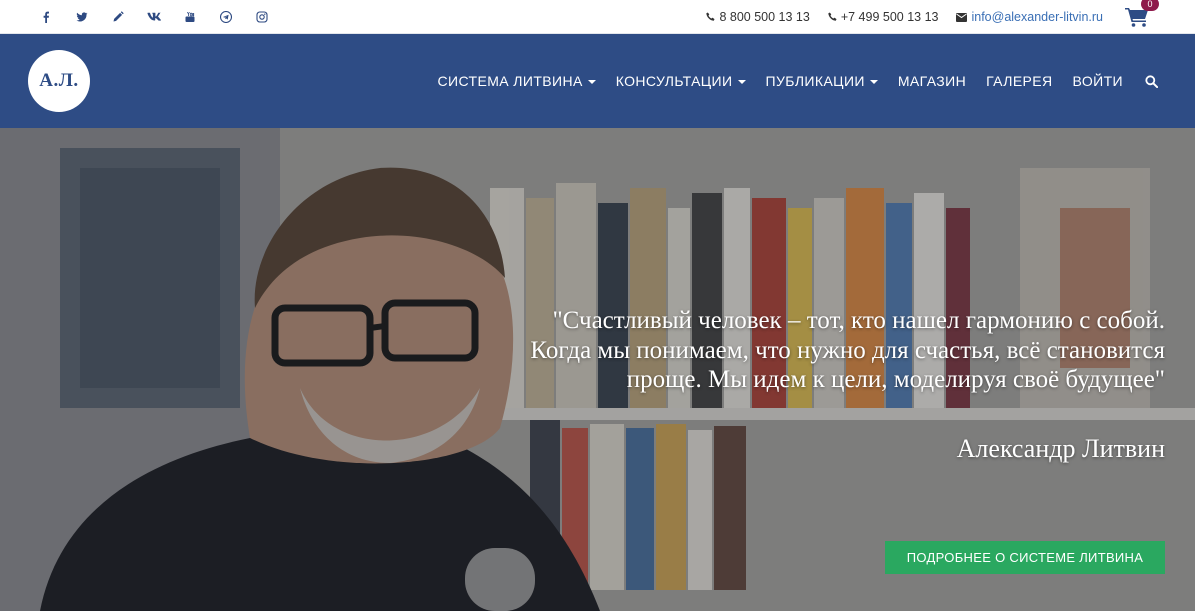  I want to click on cart-button: 0, so click(1142, 14).